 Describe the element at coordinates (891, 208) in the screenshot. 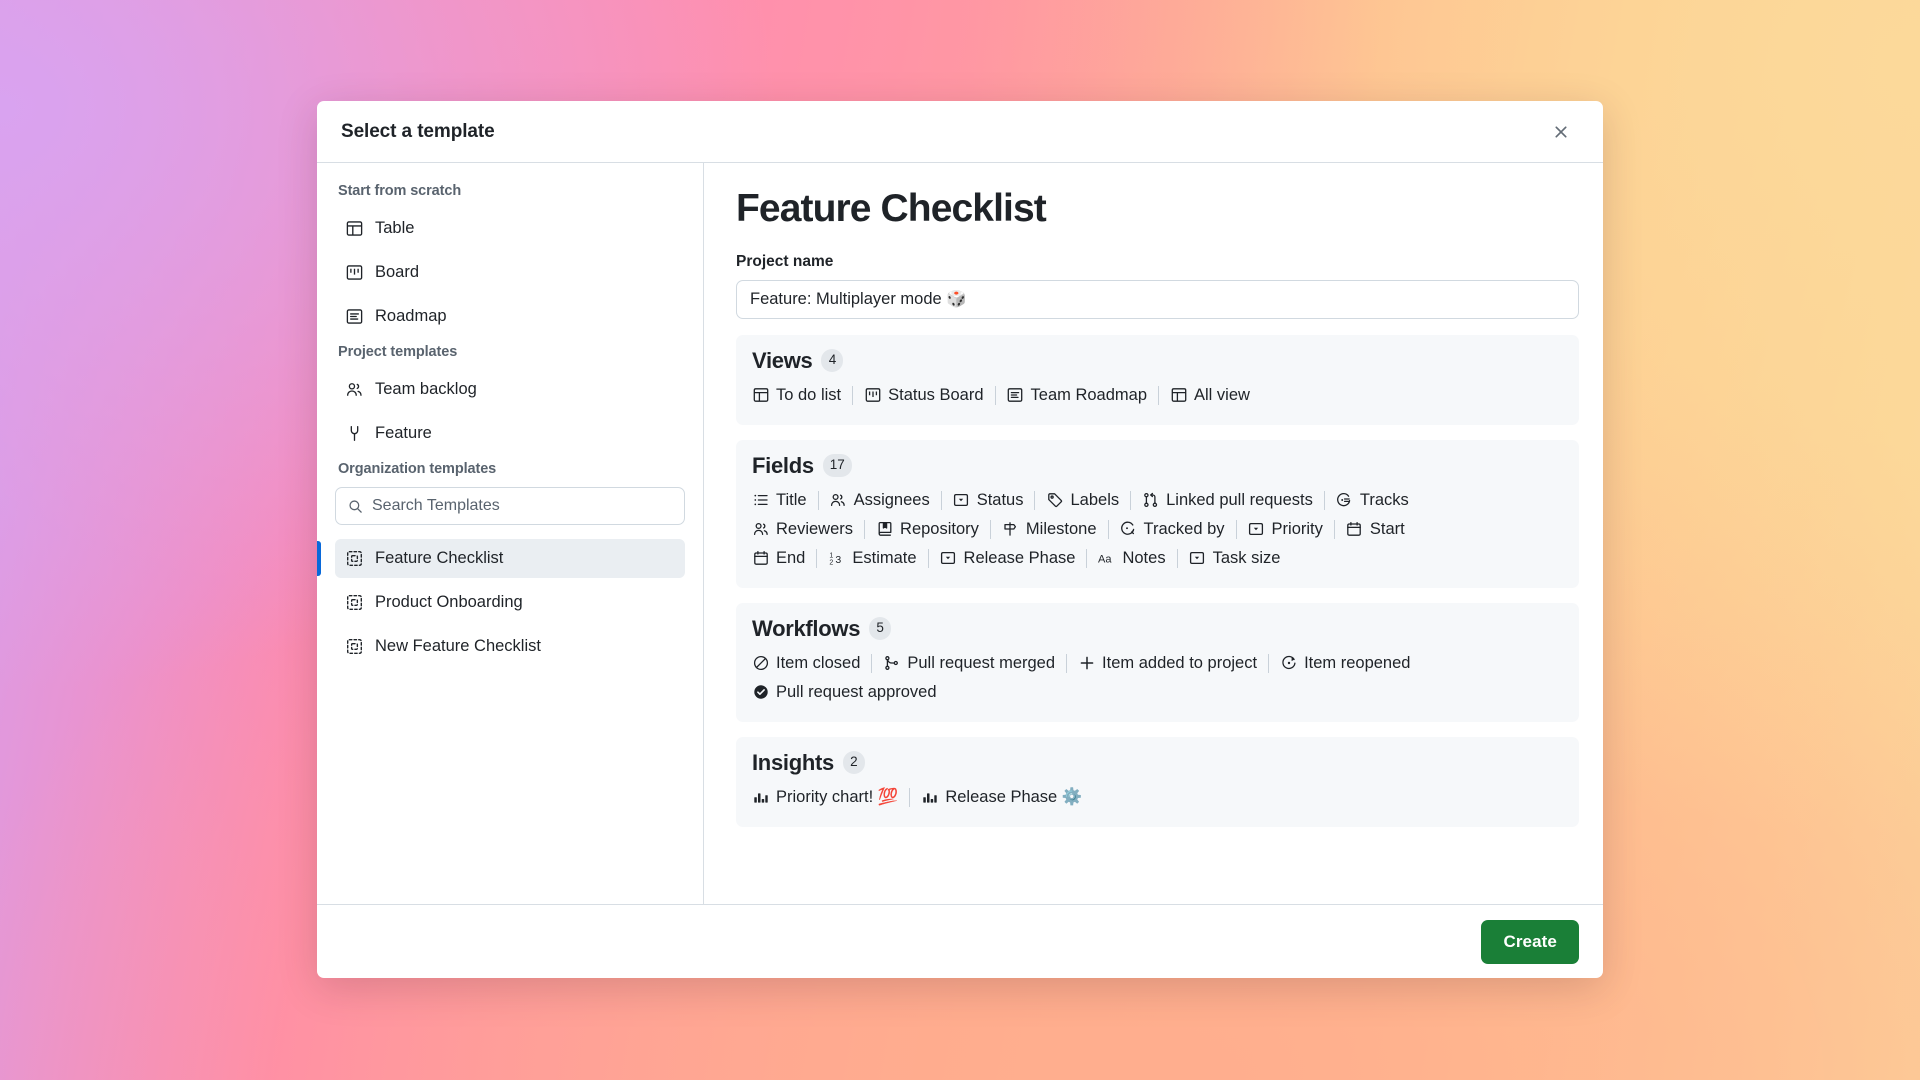

I see `page-title: Feature Checklist` at that location.